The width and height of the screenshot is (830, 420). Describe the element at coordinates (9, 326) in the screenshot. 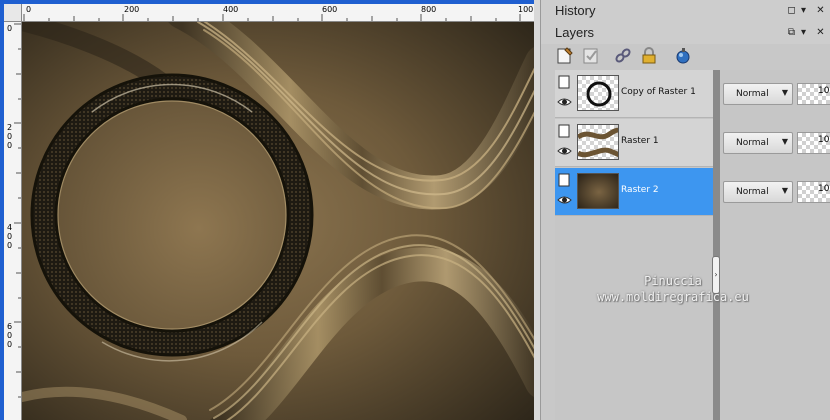

I see `ruler-label: 6` at that location.